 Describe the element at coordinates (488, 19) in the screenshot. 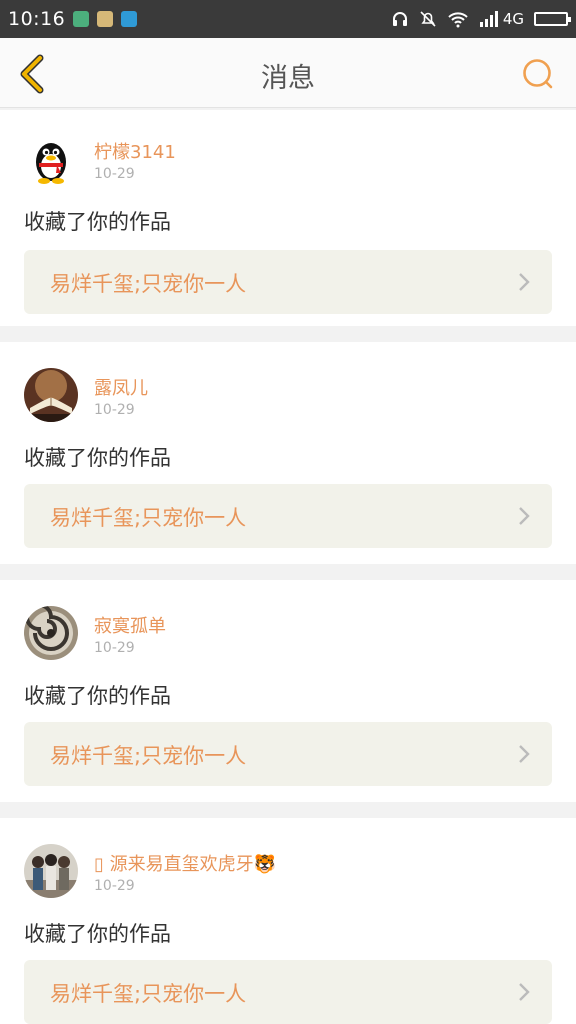

I see `signal-icon` at that location.